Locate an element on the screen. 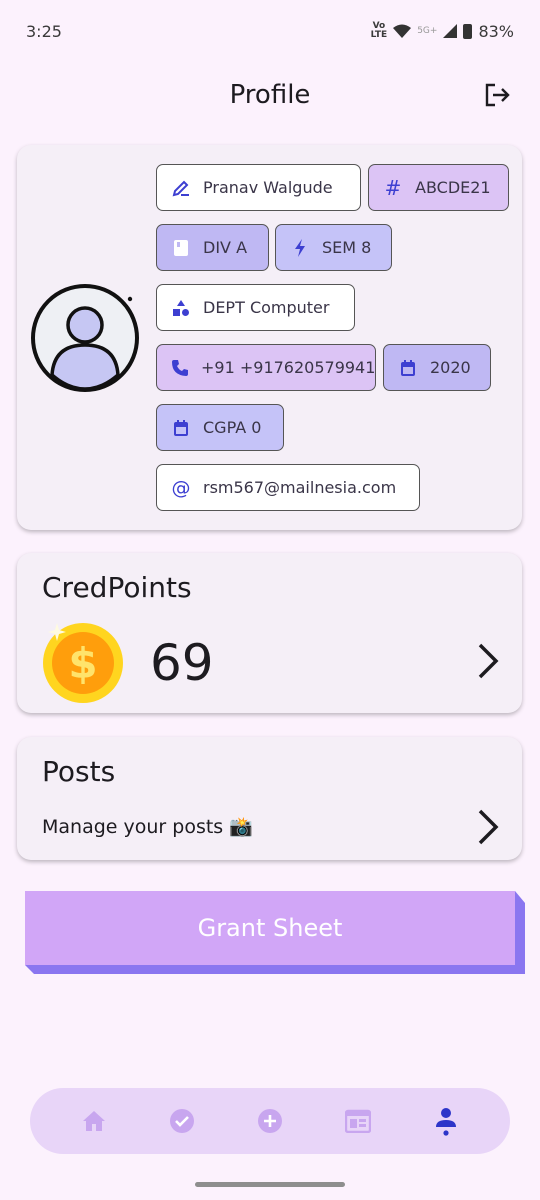 This screenshot has height=1200, width=540. avatar-icon is located at coordinates (85, 338).